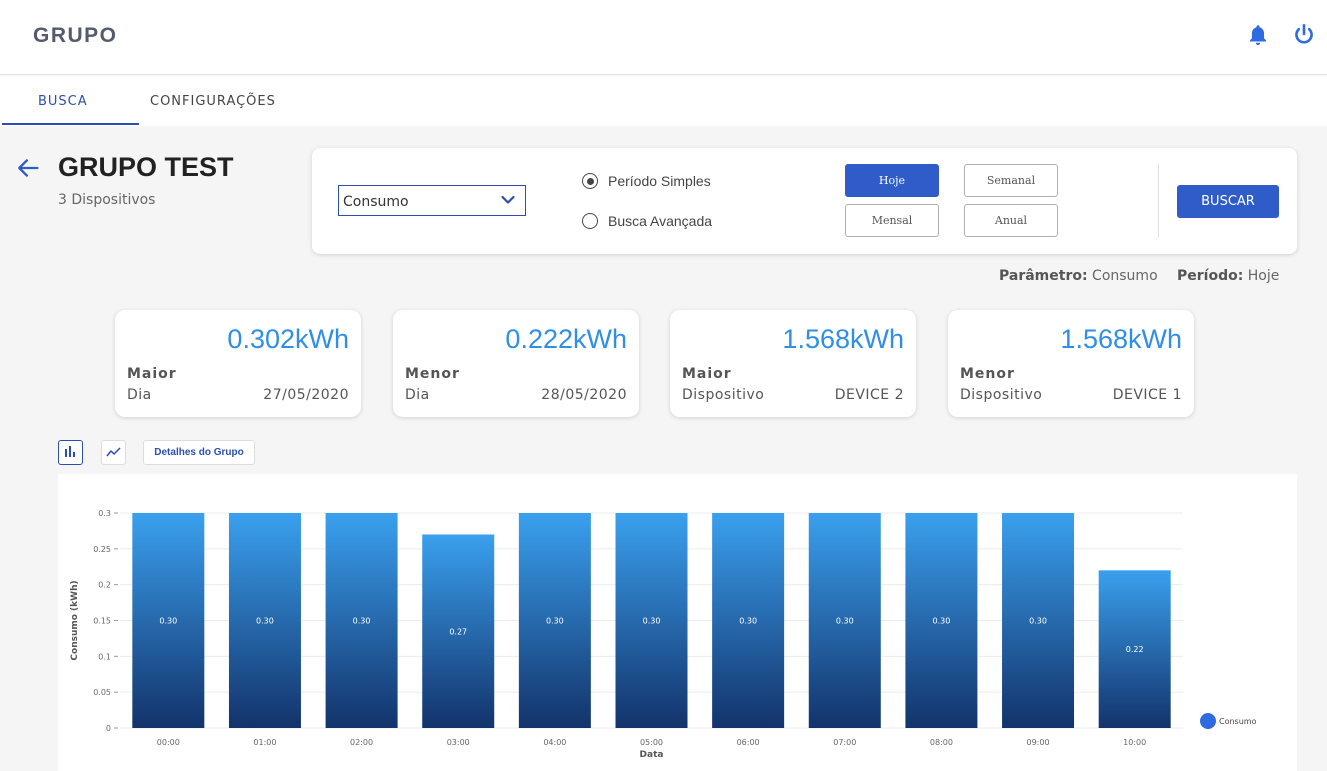 The image size is (1327, 771). What do you see at coordinates (28, 168) in the screenshot?
I see `back-arrow-icon` at bounding box center [28, 168].